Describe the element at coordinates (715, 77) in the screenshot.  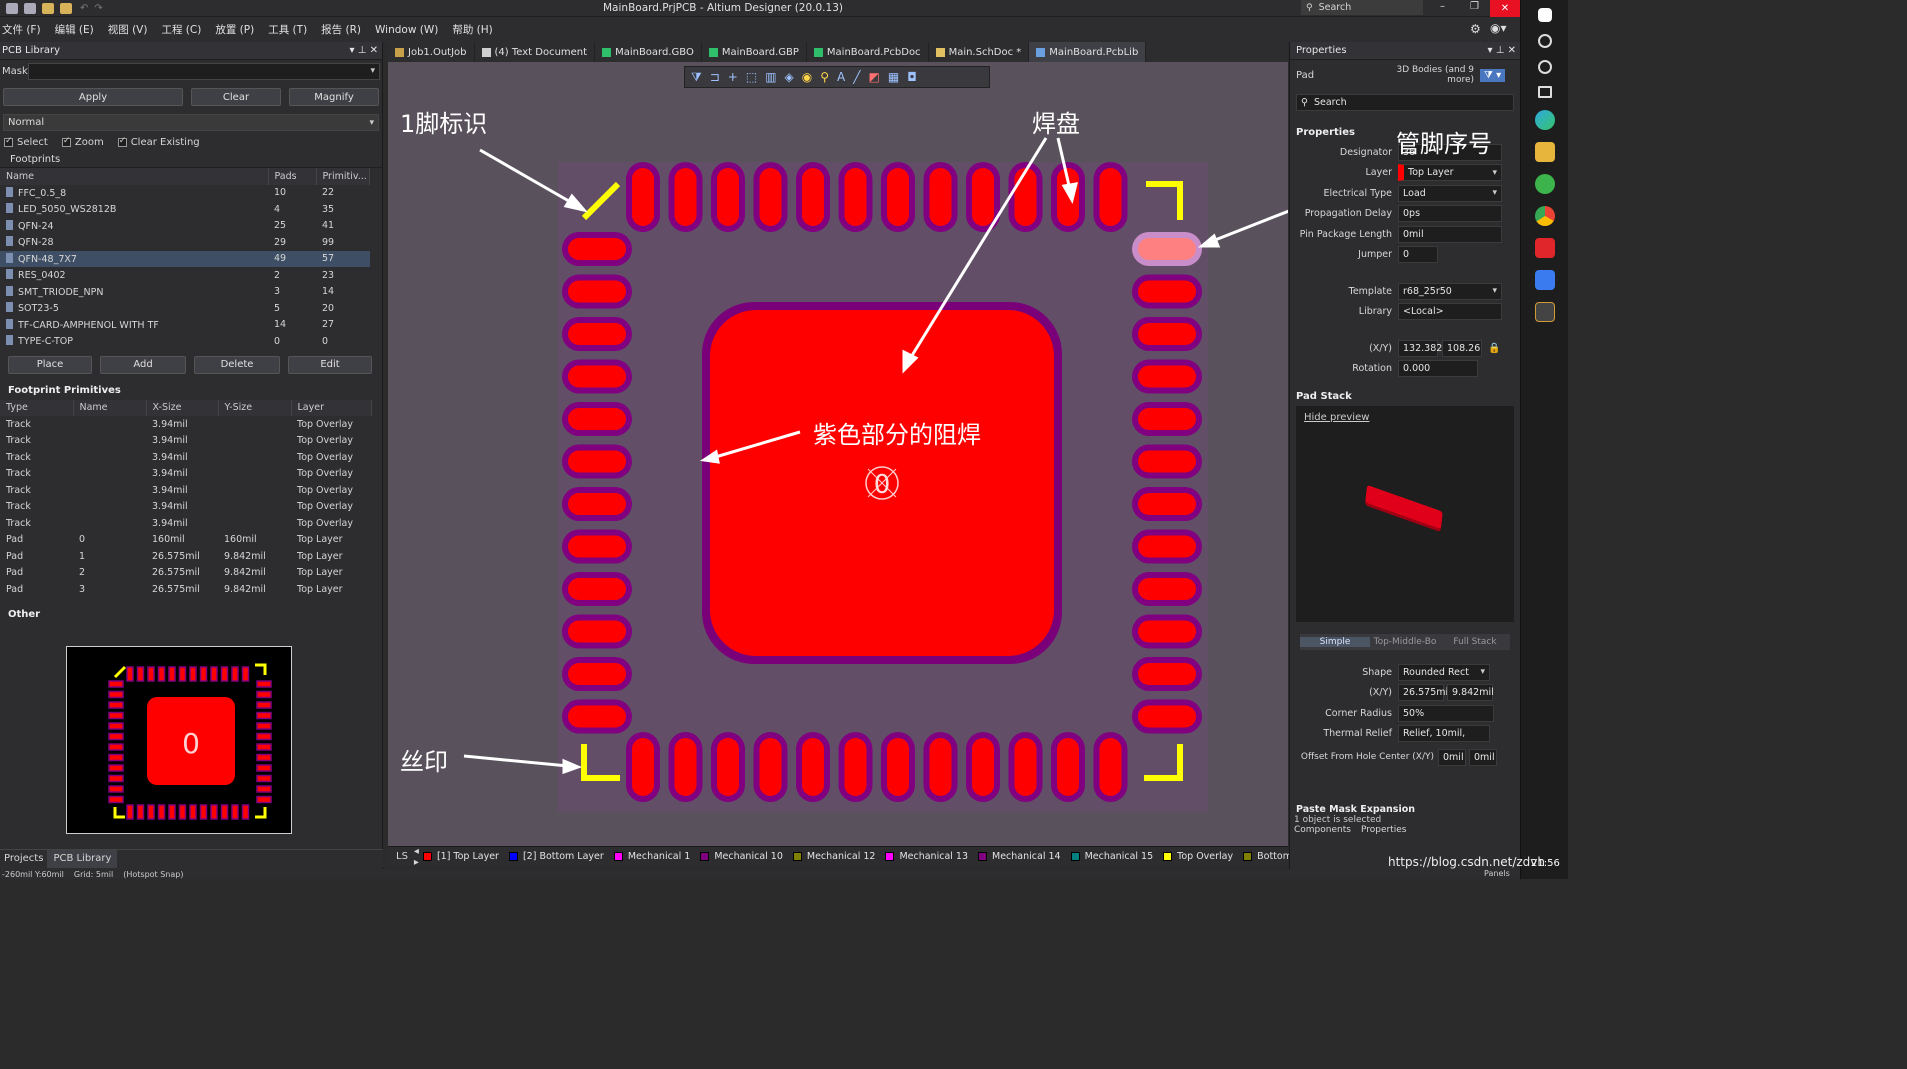
I see `route-icon: ⊐` at that location.